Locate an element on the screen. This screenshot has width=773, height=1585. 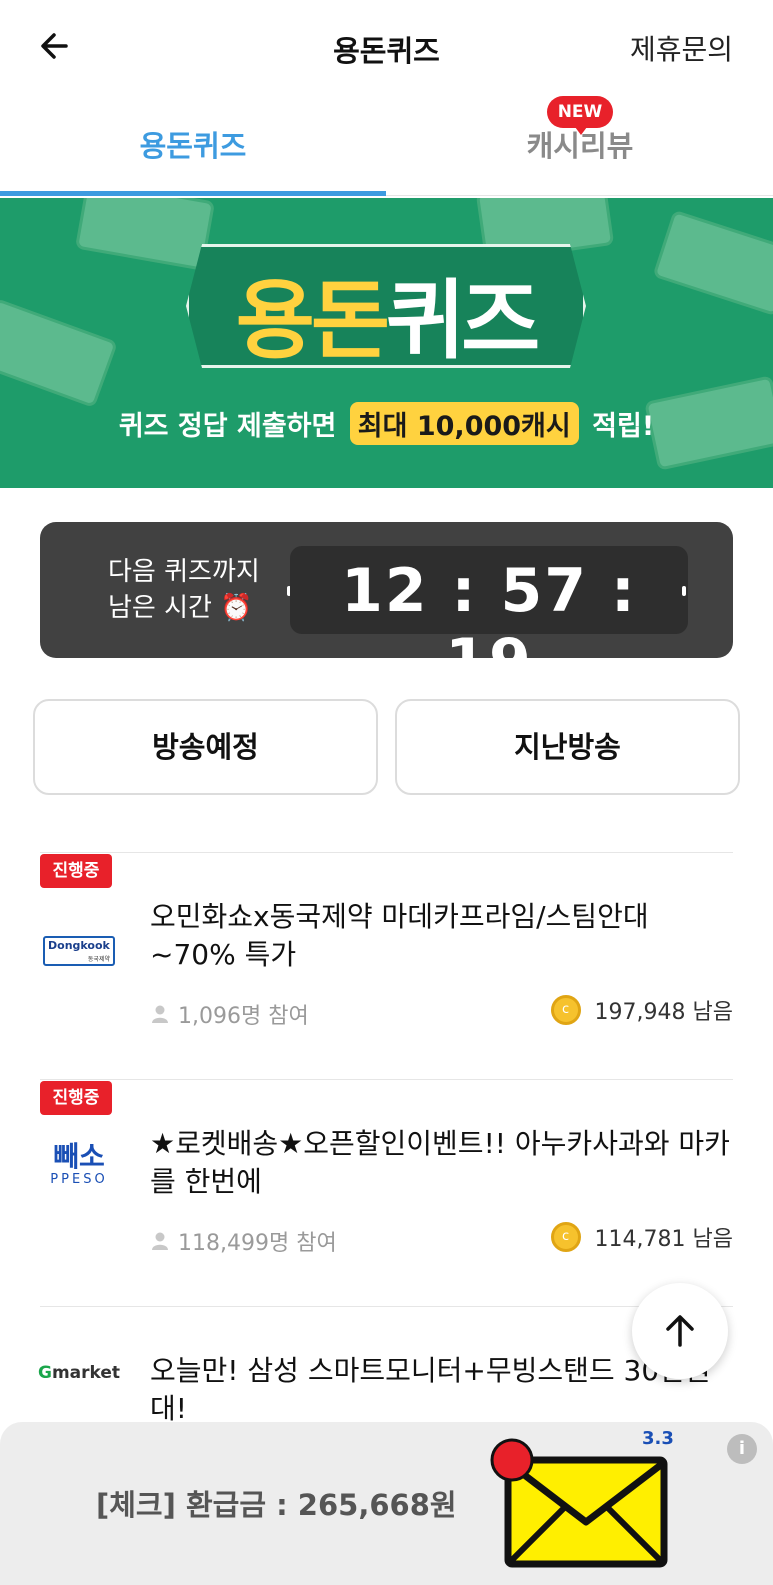
banner-logo: 용돈퀴즈 is located at coordinates (386, 312).